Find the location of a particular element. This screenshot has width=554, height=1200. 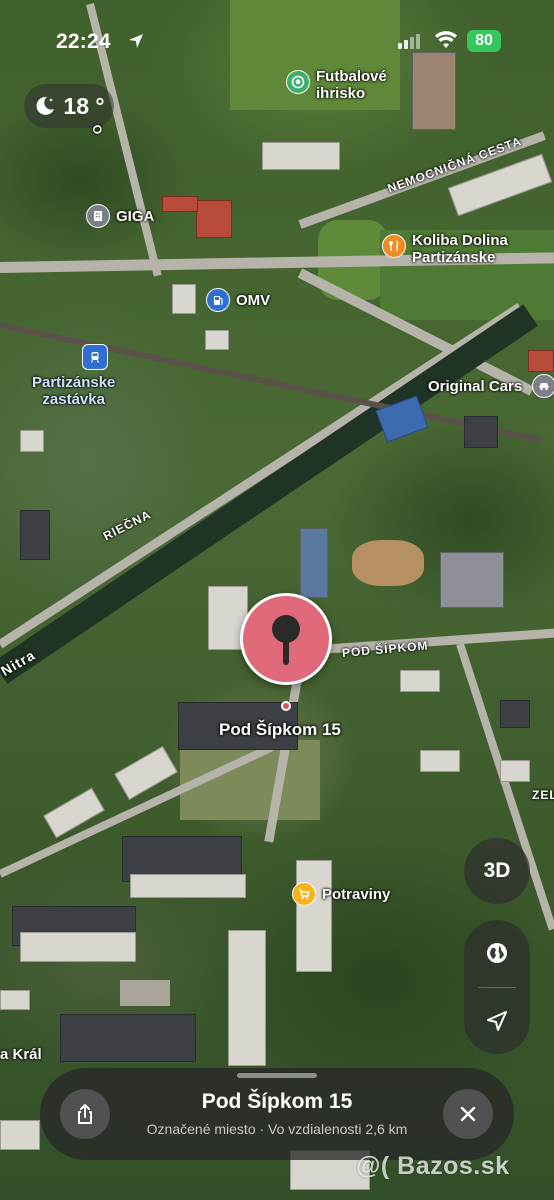

parking-lot is located at coordinates (145, 993).